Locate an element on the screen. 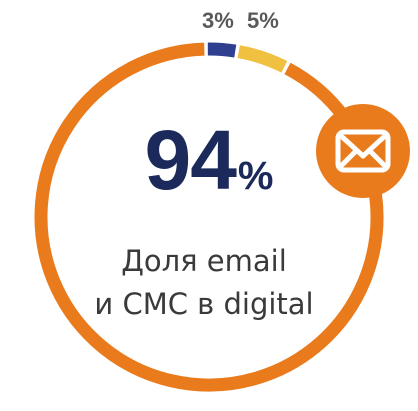 The width and height of the screenshot is (418, 411). slice-label-5-percent: 5% is located at coordinates (263, 20).